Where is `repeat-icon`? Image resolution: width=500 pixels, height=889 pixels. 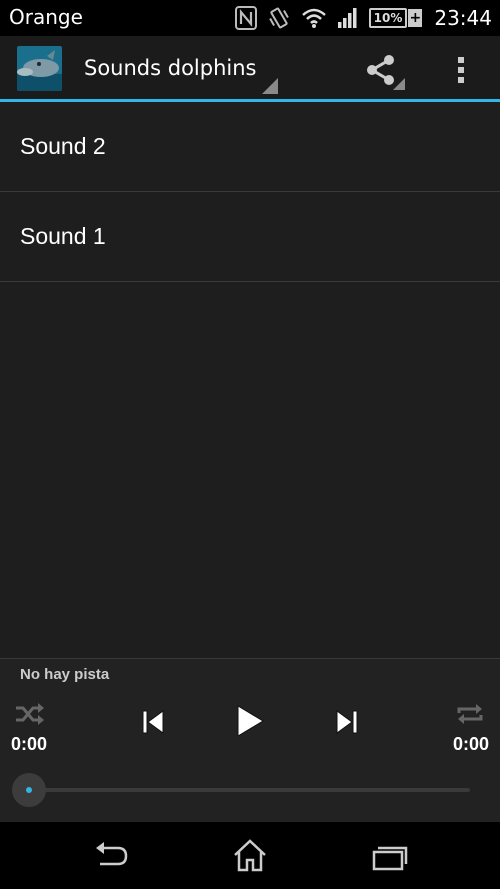
repeat-icon is located at coordinates (470, 714).